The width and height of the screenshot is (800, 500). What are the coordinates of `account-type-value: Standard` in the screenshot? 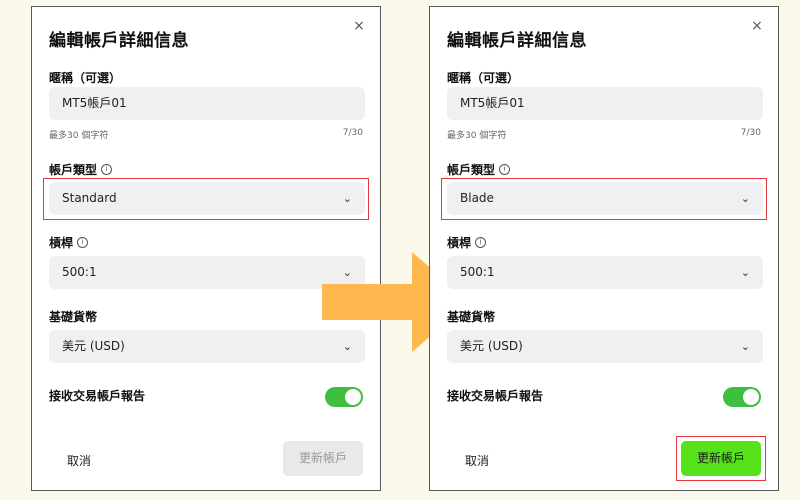 It's located at (89, 198).